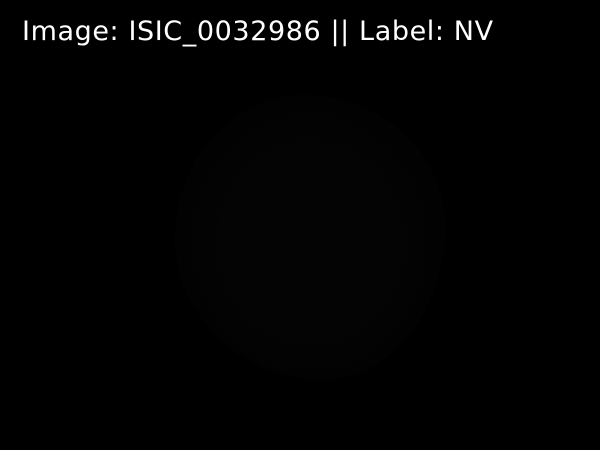 The height and width of the screenshot is (450, 600). What do you see at coordinates (258, 31) in the screenshot?
I see `image-caption: Image: ISIC_0032986 || Label: NV` at bounding box center [258, 31].